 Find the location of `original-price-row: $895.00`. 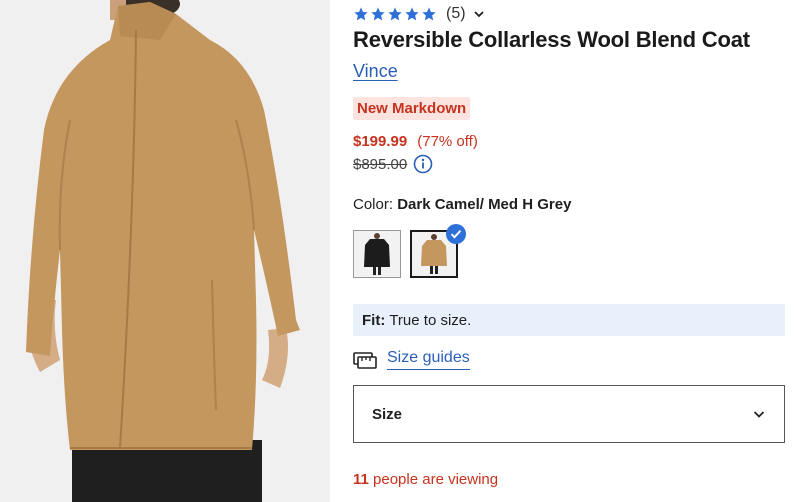

original-price-row: $895.00 is located at coordinates (393, 164).